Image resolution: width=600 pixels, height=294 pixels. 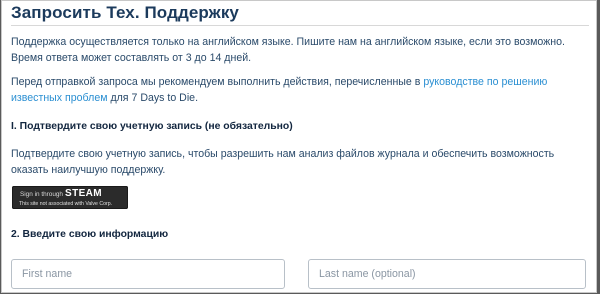 What do you see at coordinates (83, 193) in the screenshot?
I see `steam-logo-text: STEAM` at bounding box center [83, 193].